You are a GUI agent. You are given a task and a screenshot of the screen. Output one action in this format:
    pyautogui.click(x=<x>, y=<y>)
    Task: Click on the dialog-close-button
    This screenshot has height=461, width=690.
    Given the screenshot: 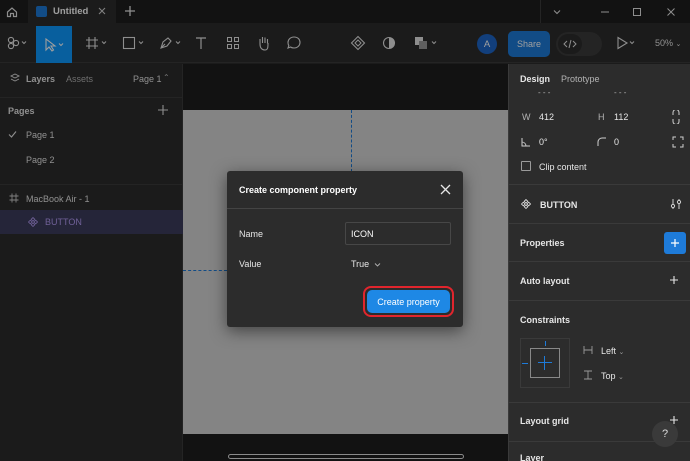 What is the action you would take?
    pyautogui.click(x=445, y=189)
    